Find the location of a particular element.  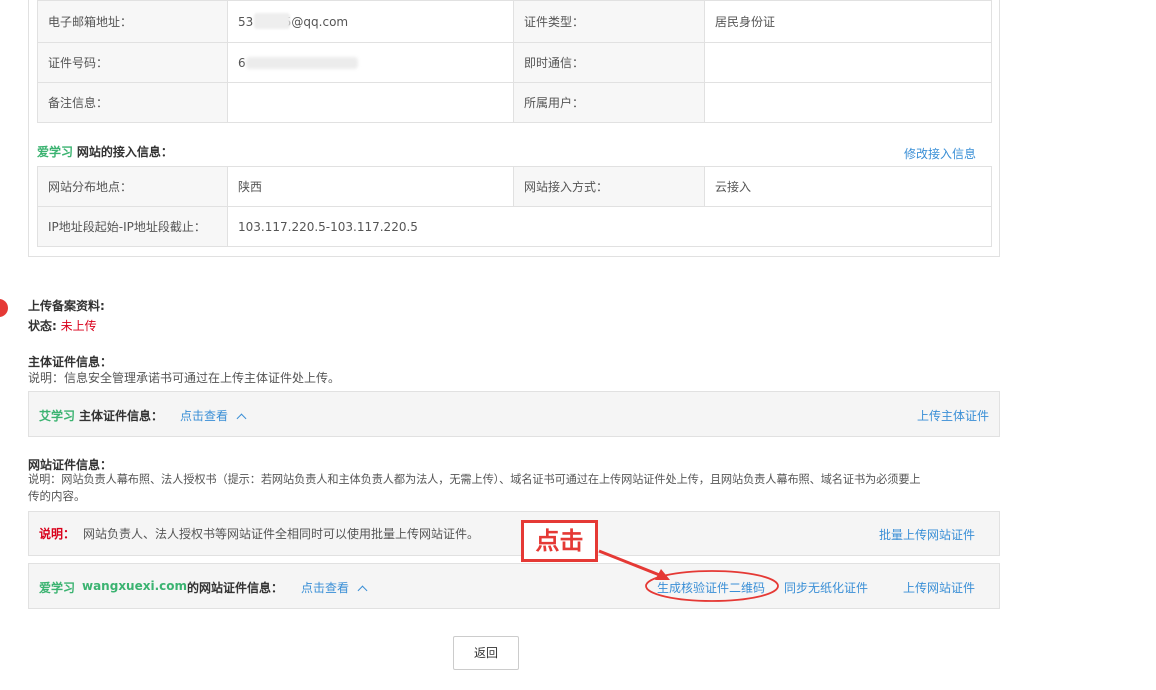

annotation-arrow is located at coordinates (688, 575).